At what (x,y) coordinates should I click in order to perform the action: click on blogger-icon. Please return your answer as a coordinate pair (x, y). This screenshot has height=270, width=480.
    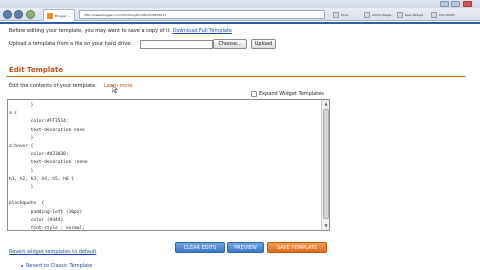
    Looking at the image, I should click on (50, 16).